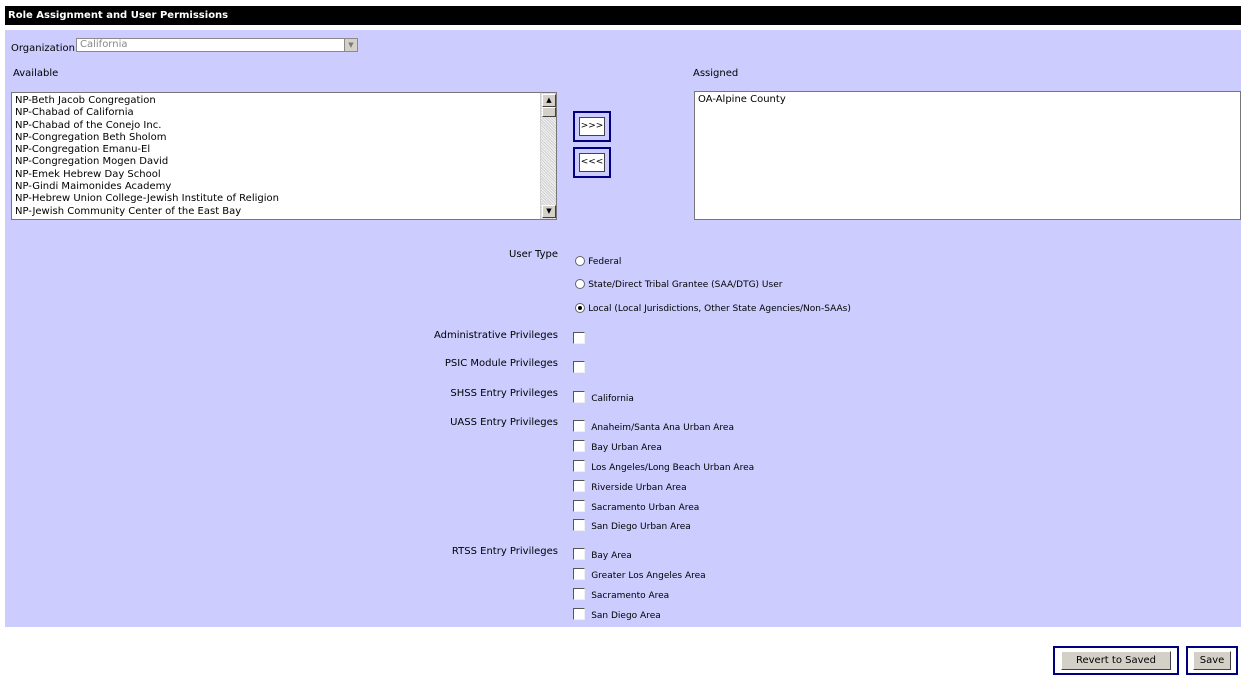 This screenshot has width=1244, height=675. I want to click on psic-privileges-label: PSIC Module Privileges, so click(501, 363).